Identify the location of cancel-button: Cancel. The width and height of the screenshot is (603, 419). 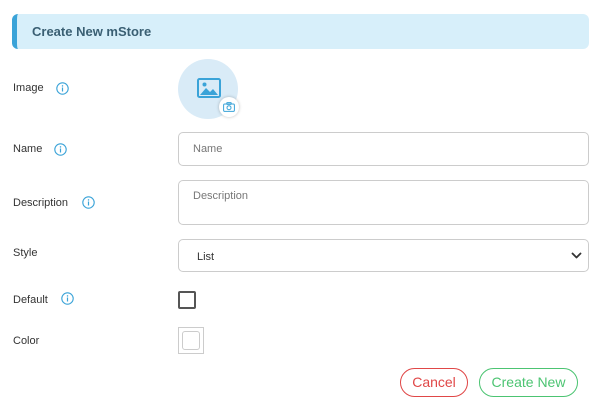
(434, 382).